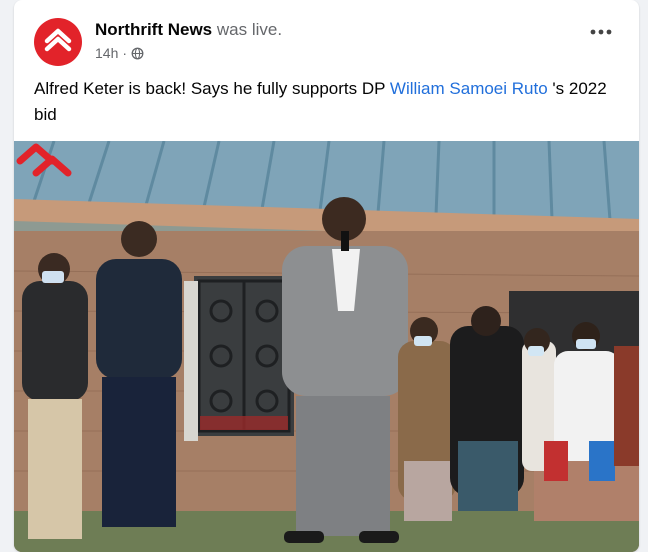 The height and width of the screenshot is (552, 648). I want to click on northrift-watermark-icon, so click(44, 160).